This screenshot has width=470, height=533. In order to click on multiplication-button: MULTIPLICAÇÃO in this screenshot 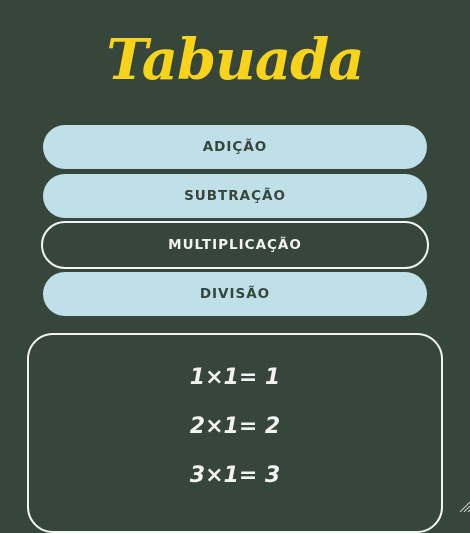, I will do `click(235, 245)`.